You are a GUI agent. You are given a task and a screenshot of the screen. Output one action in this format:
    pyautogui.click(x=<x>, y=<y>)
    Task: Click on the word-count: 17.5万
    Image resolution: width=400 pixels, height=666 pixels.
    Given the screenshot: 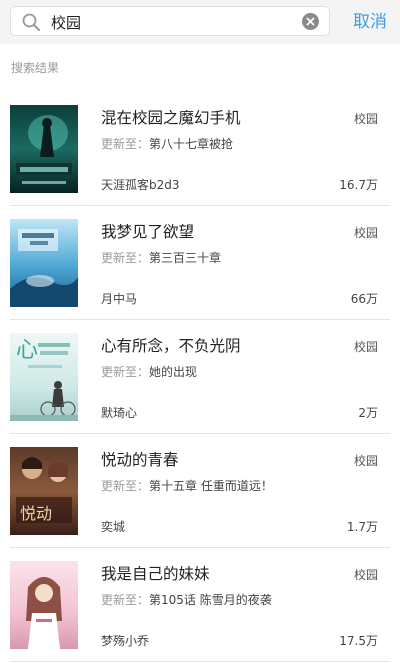 What is the action you would take?
    pyautogui.click(x=358, y=641)
    